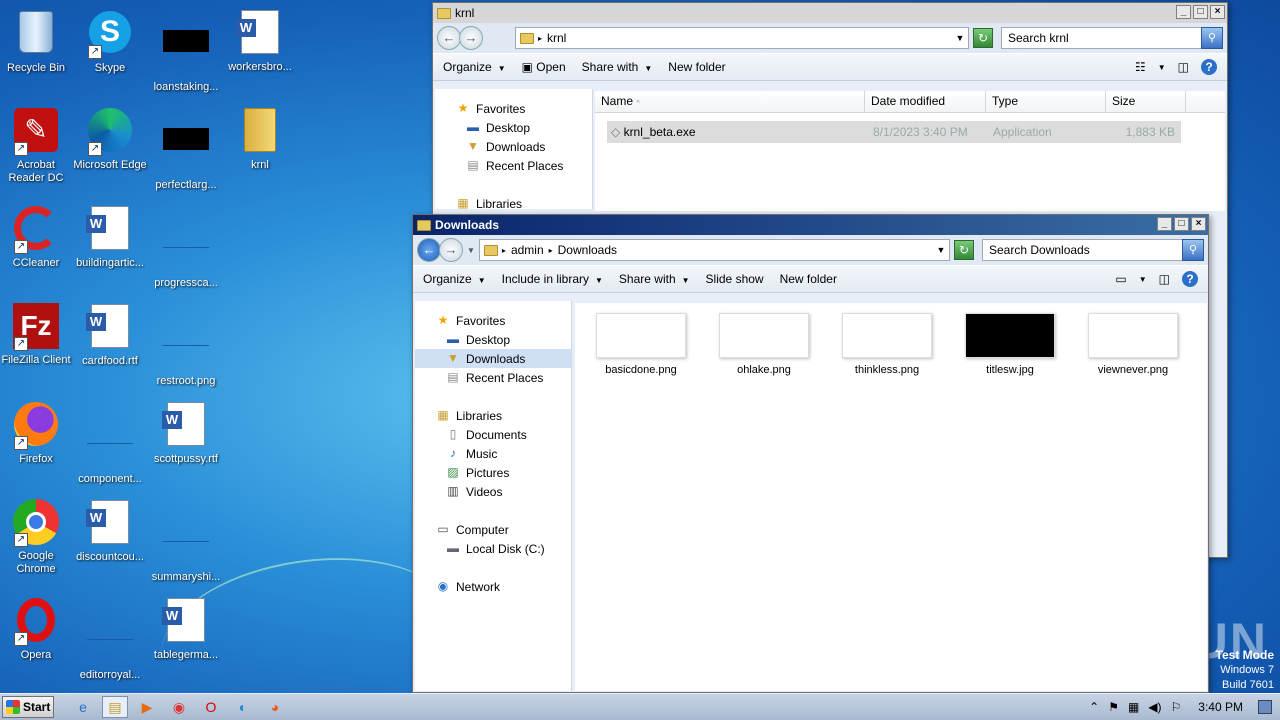  What do you see at coordinates (513, 165) in the screenshot?
I see `nav-recent-places: ▤ Recent Places` at bounding box center [513, 165].